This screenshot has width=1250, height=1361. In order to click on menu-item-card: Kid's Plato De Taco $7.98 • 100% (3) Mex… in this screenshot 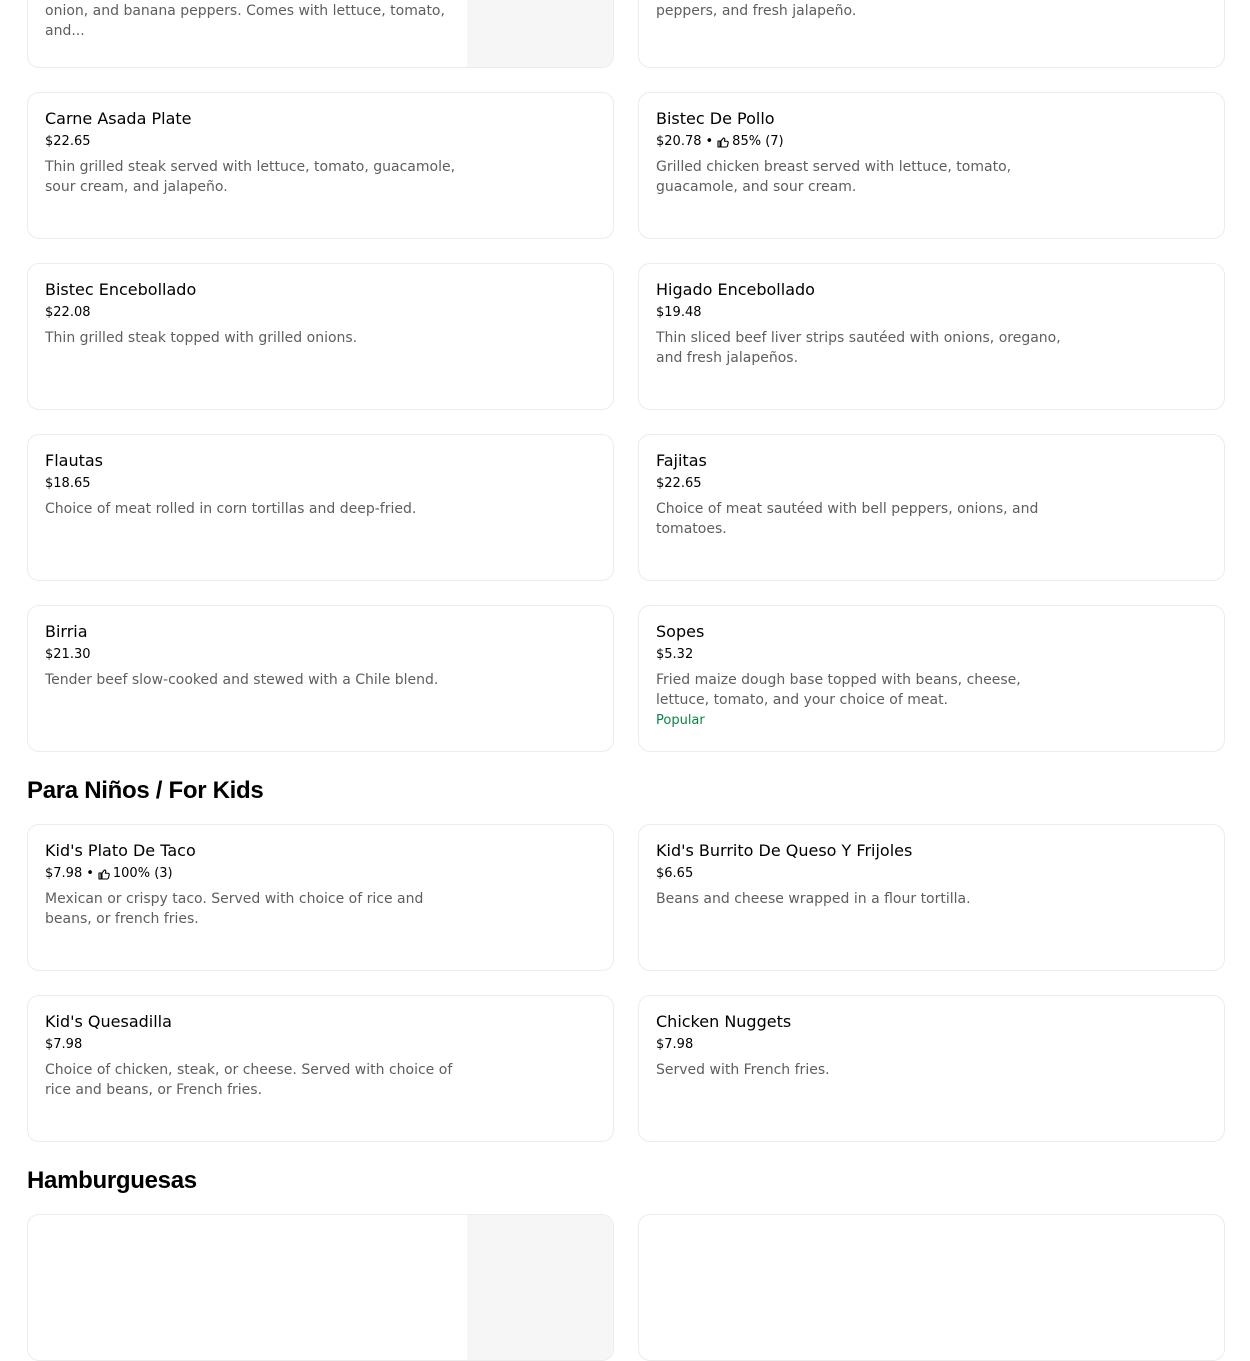, I will do `click(320, 897)`.